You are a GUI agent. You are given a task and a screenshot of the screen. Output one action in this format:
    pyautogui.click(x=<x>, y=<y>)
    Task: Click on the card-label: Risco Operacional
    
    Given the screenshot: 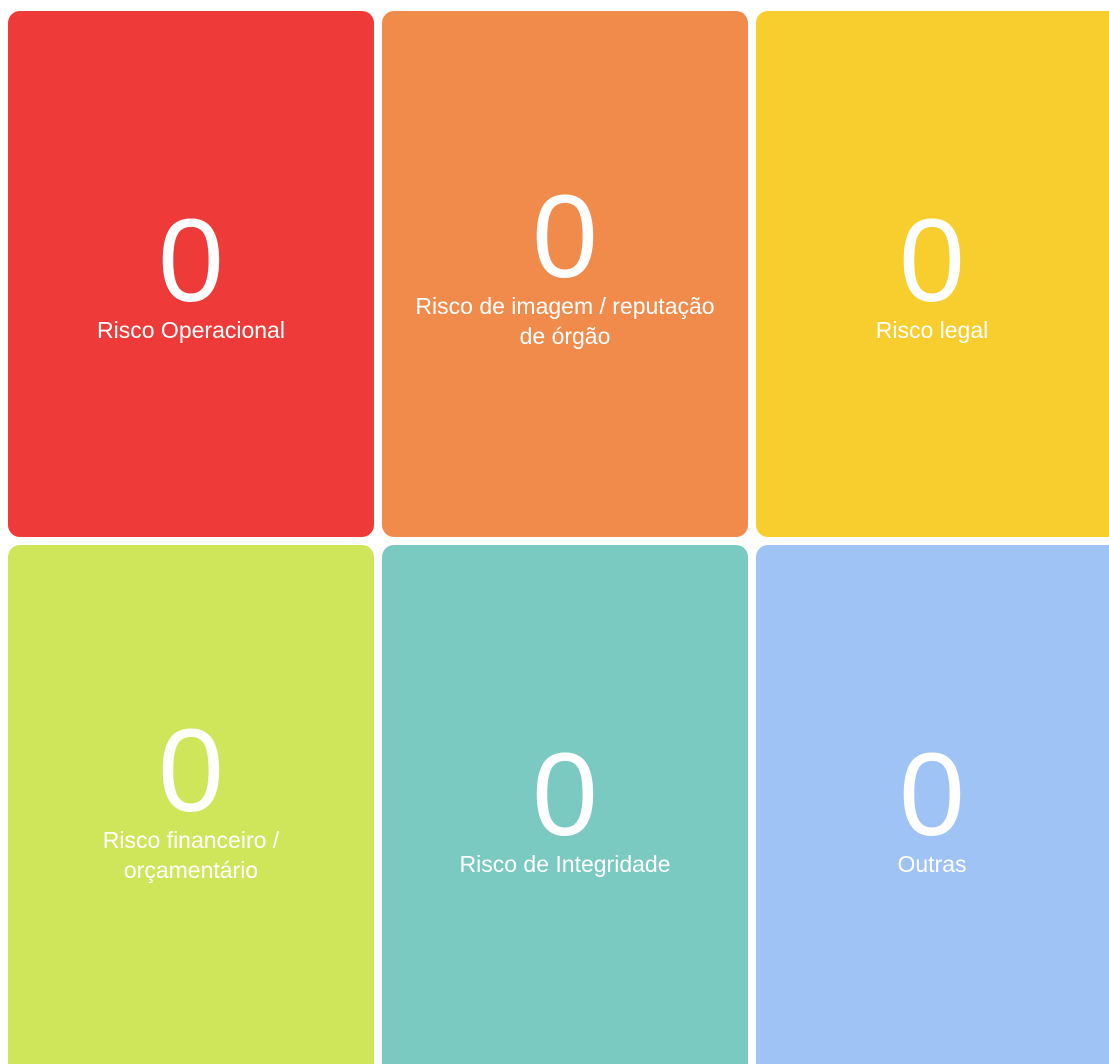 What is the action you would take?
    pyautogui.click(x=191, y=330)
    